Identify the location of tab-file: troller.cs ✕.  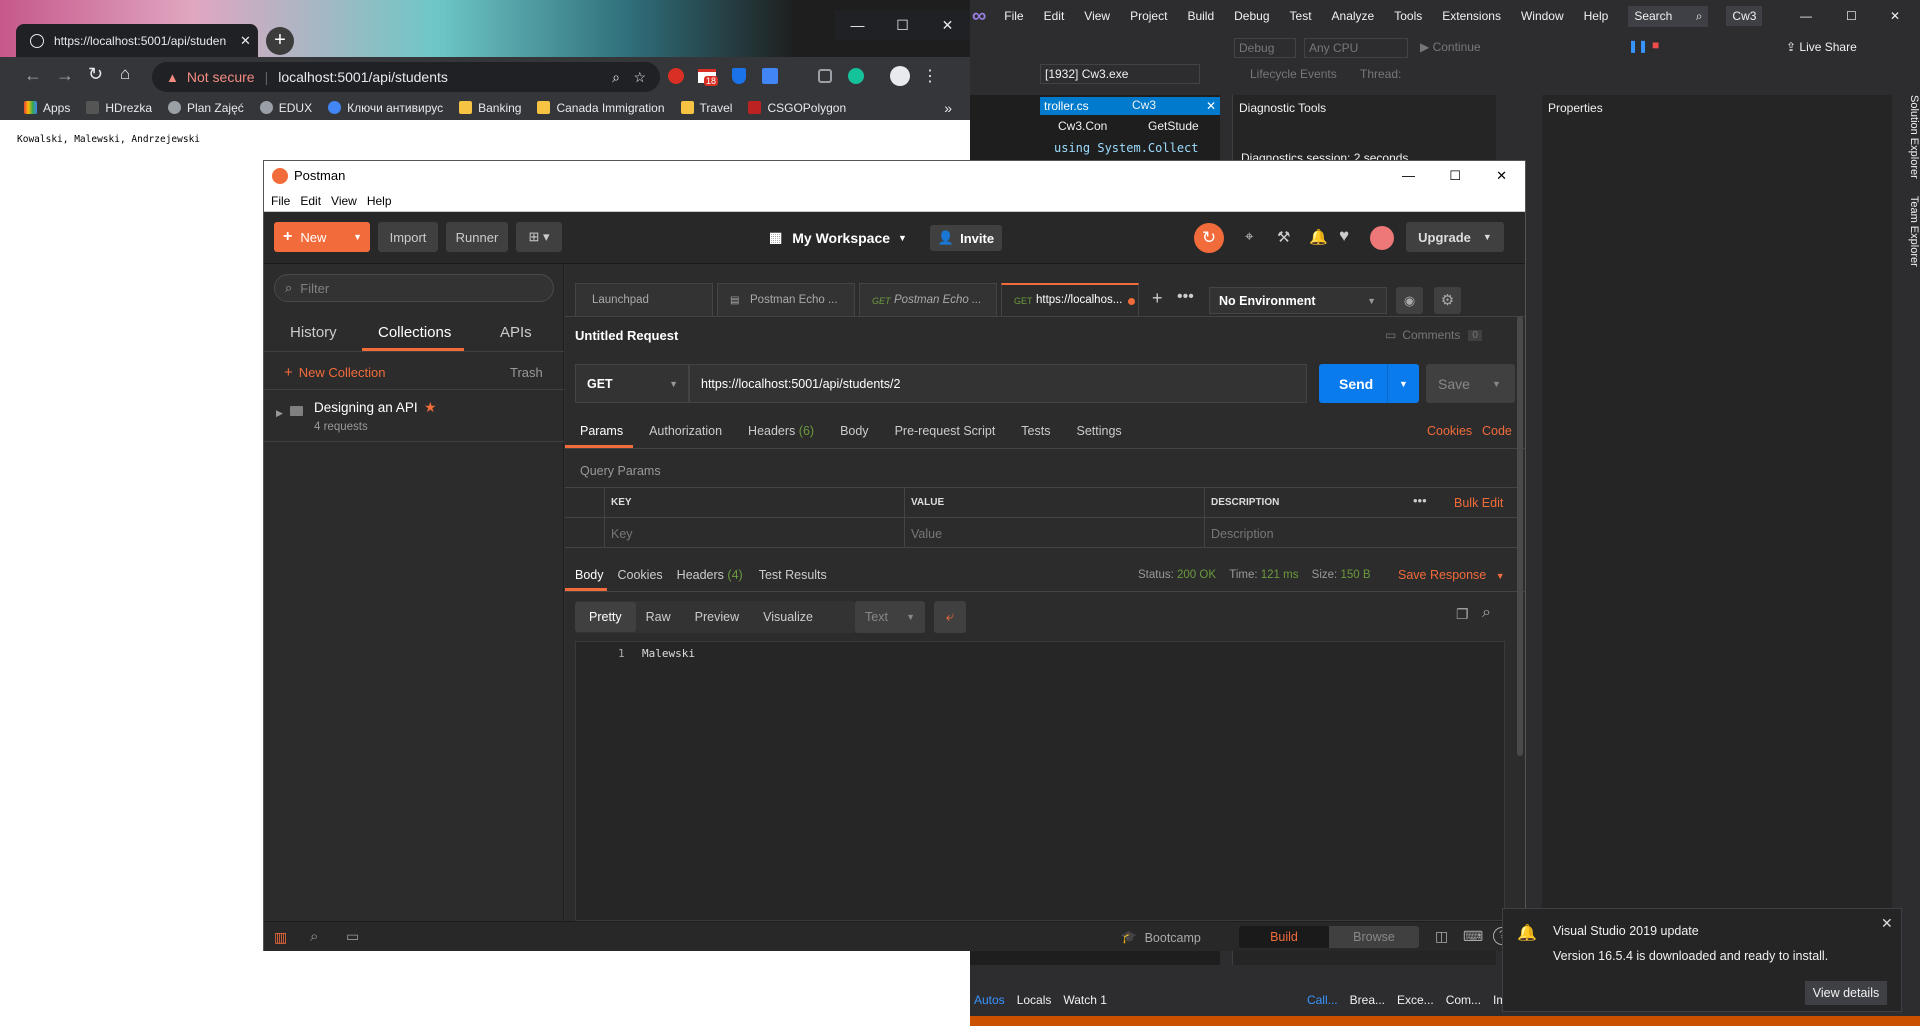
(1130, 106).